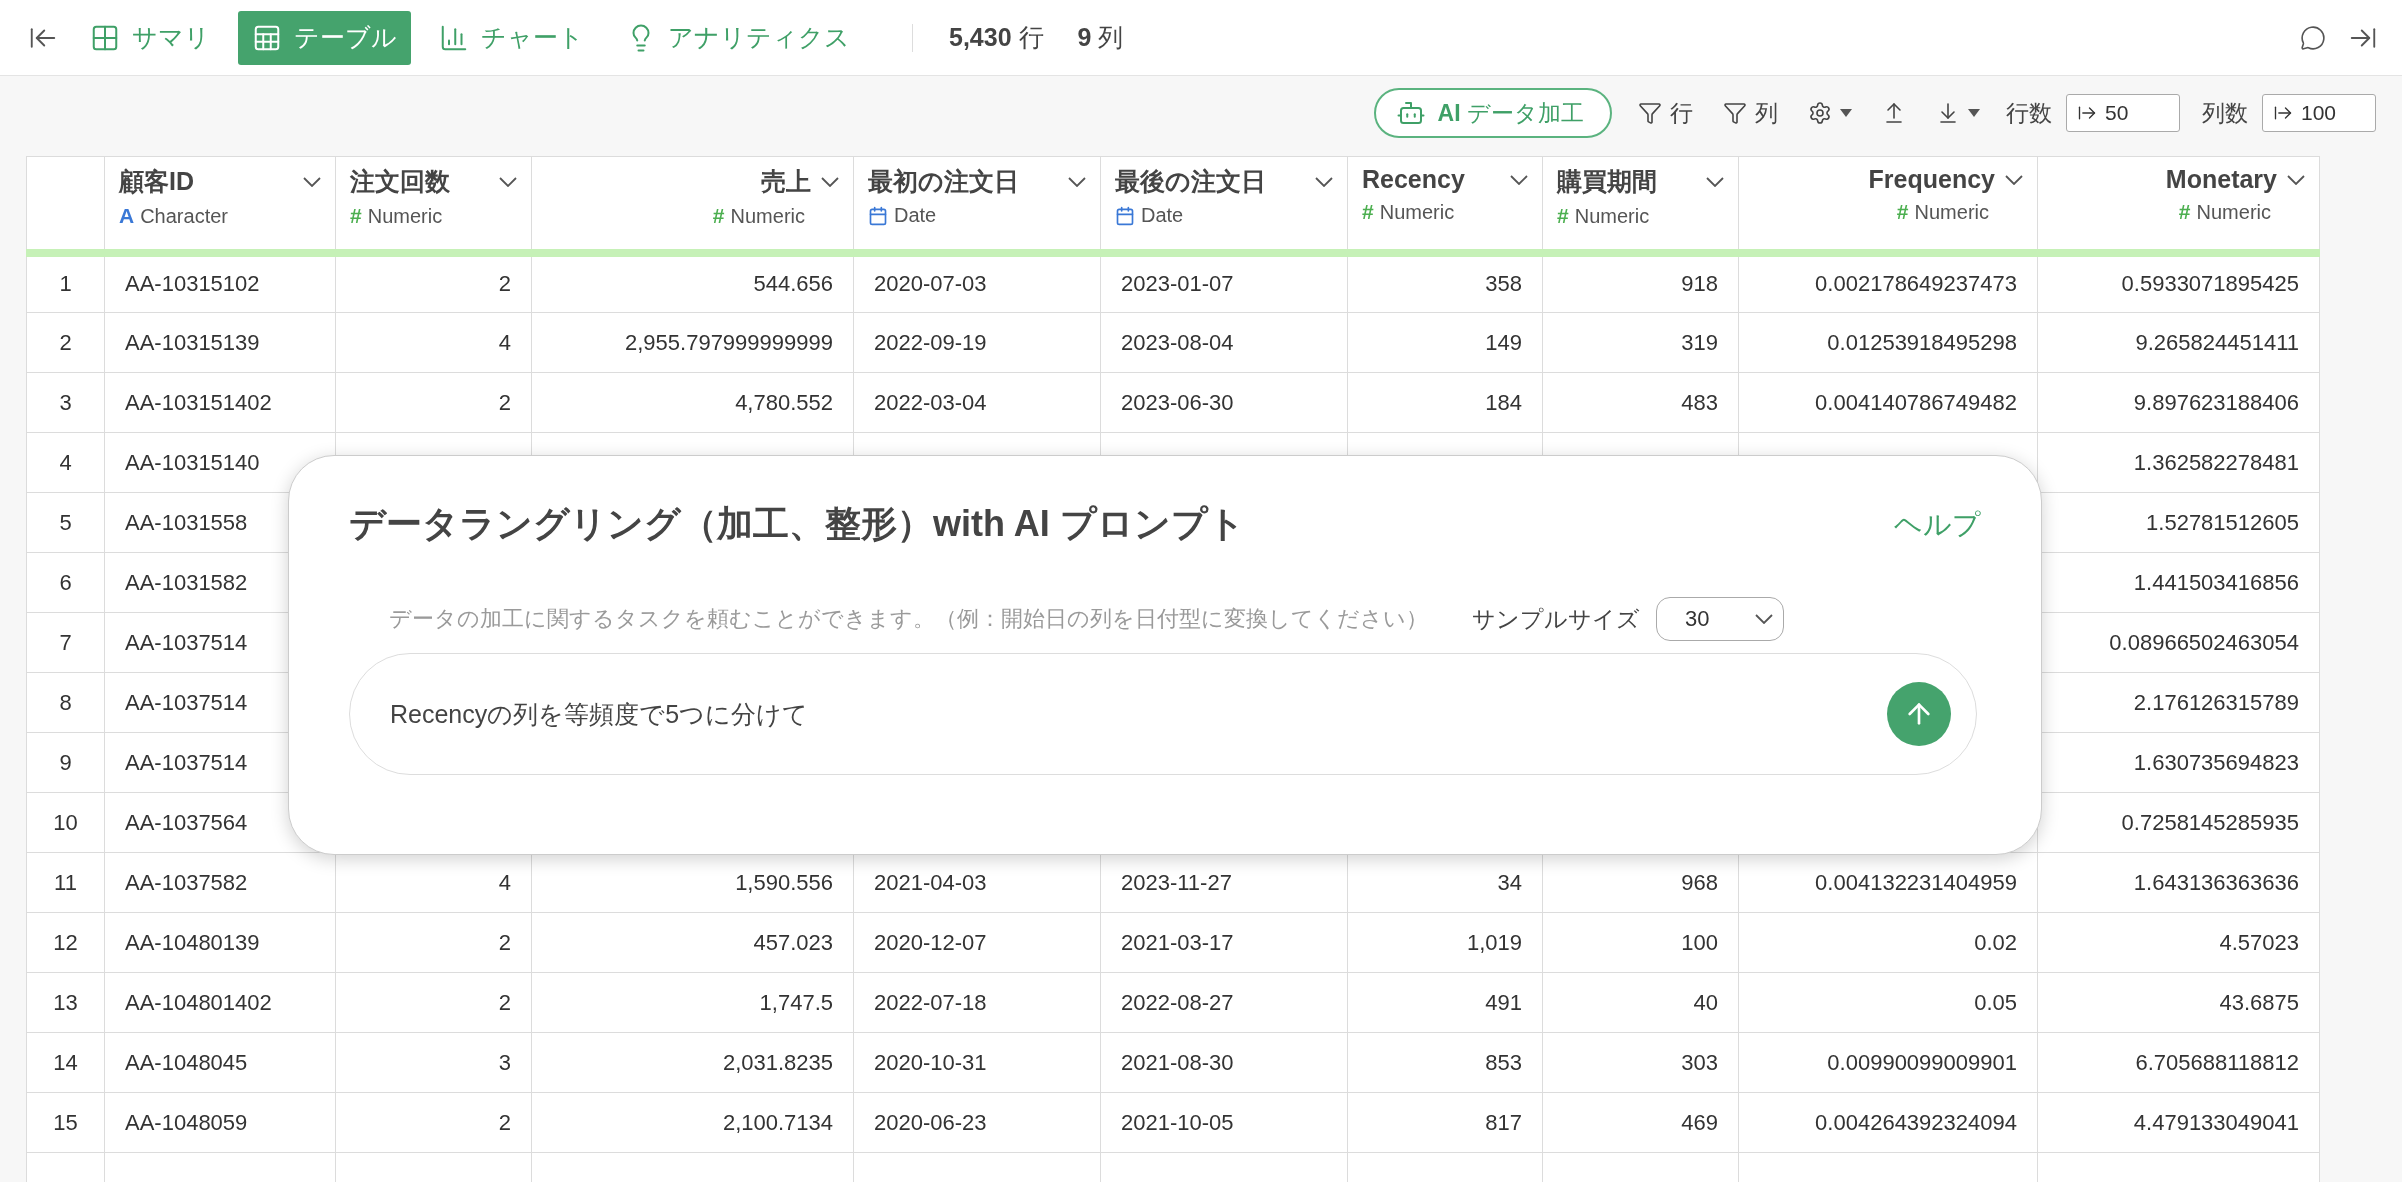 This screenshot has height=1182, width=2402. Describe the element at coordinates (977, 1122) in the screenshot. I see `table-cell: 2020-06-23` at that location.